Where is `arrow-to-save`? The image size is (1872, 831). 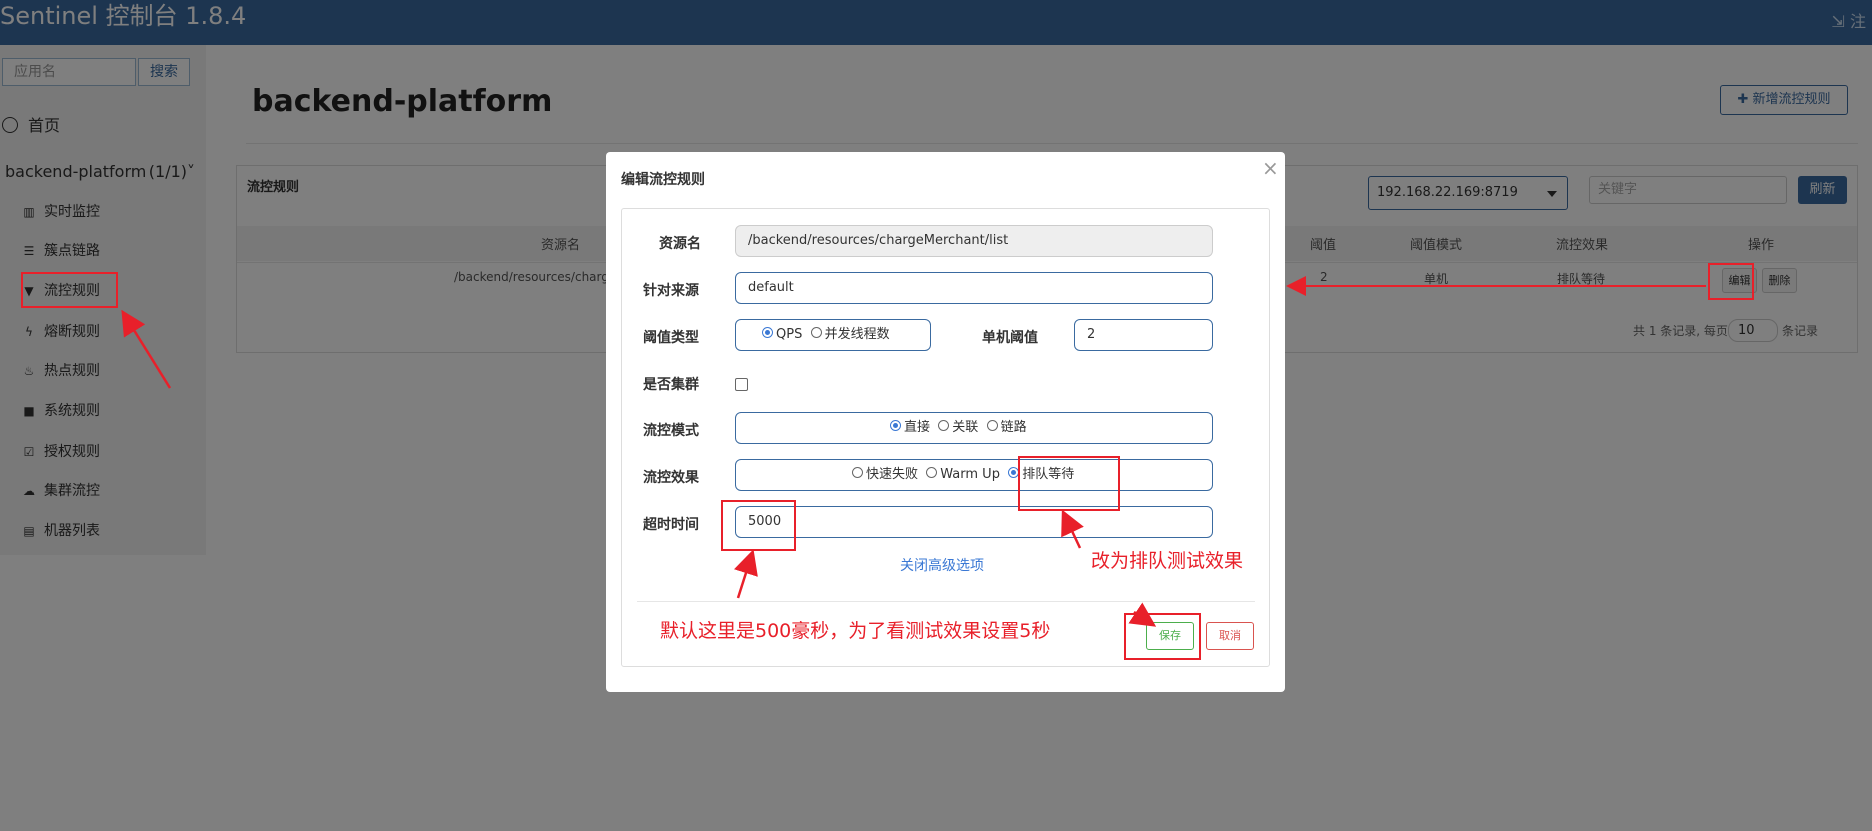 arrow-to-save is located at coordinates (1142, 614).